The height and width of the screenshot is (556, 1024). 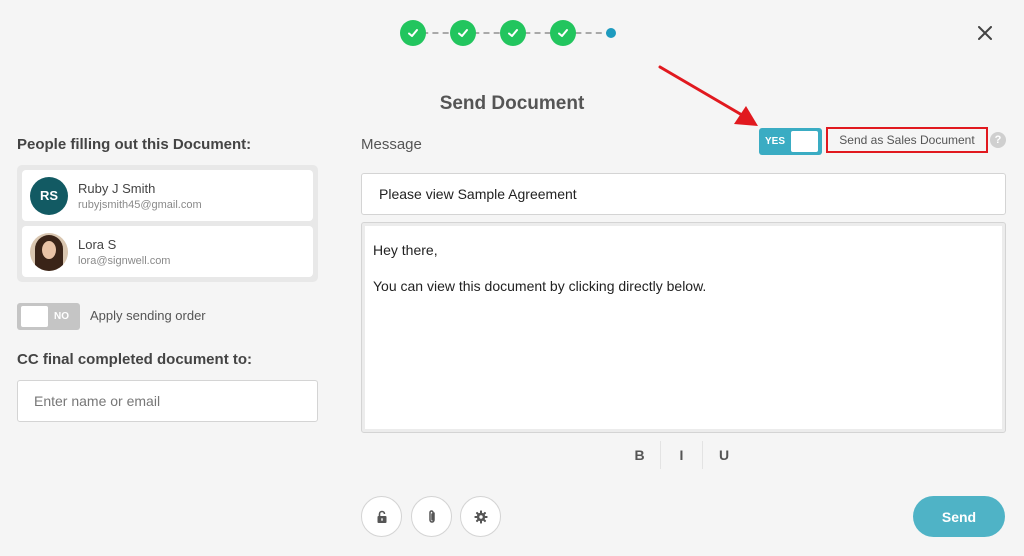 I want to click on step-4-complete, so click(x=563, y=33).